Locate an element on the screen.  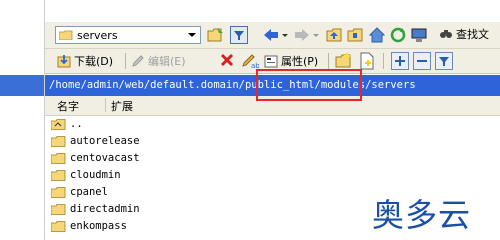
download-icon is located at coordinates (64, 61).